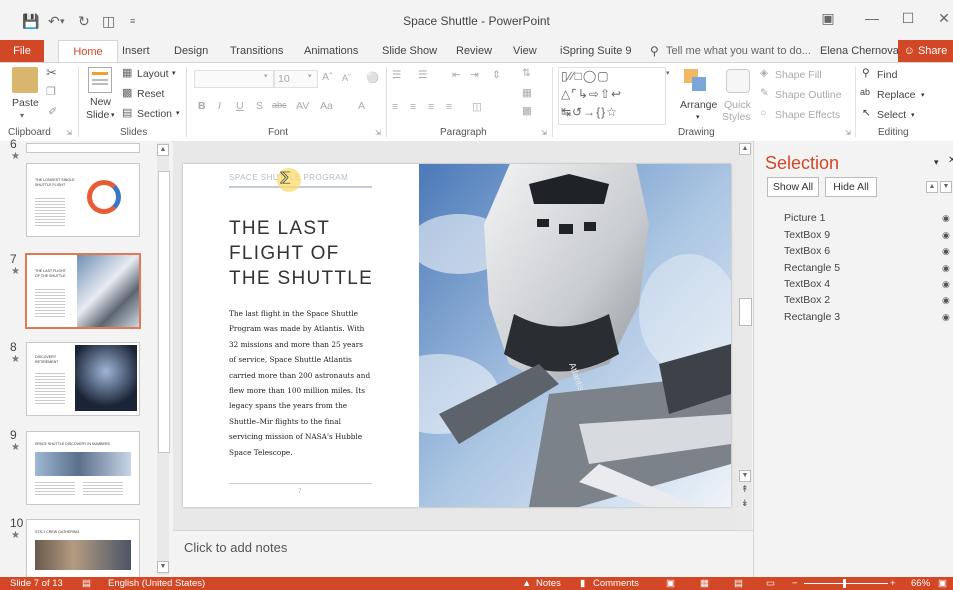 Image resolution: width=953 pixels, height=590 pixels. I want to click on slide-thumbnail-9: SPACE SHUTTLE DISCOVERY IN NUMBERS, so click(83, 468).